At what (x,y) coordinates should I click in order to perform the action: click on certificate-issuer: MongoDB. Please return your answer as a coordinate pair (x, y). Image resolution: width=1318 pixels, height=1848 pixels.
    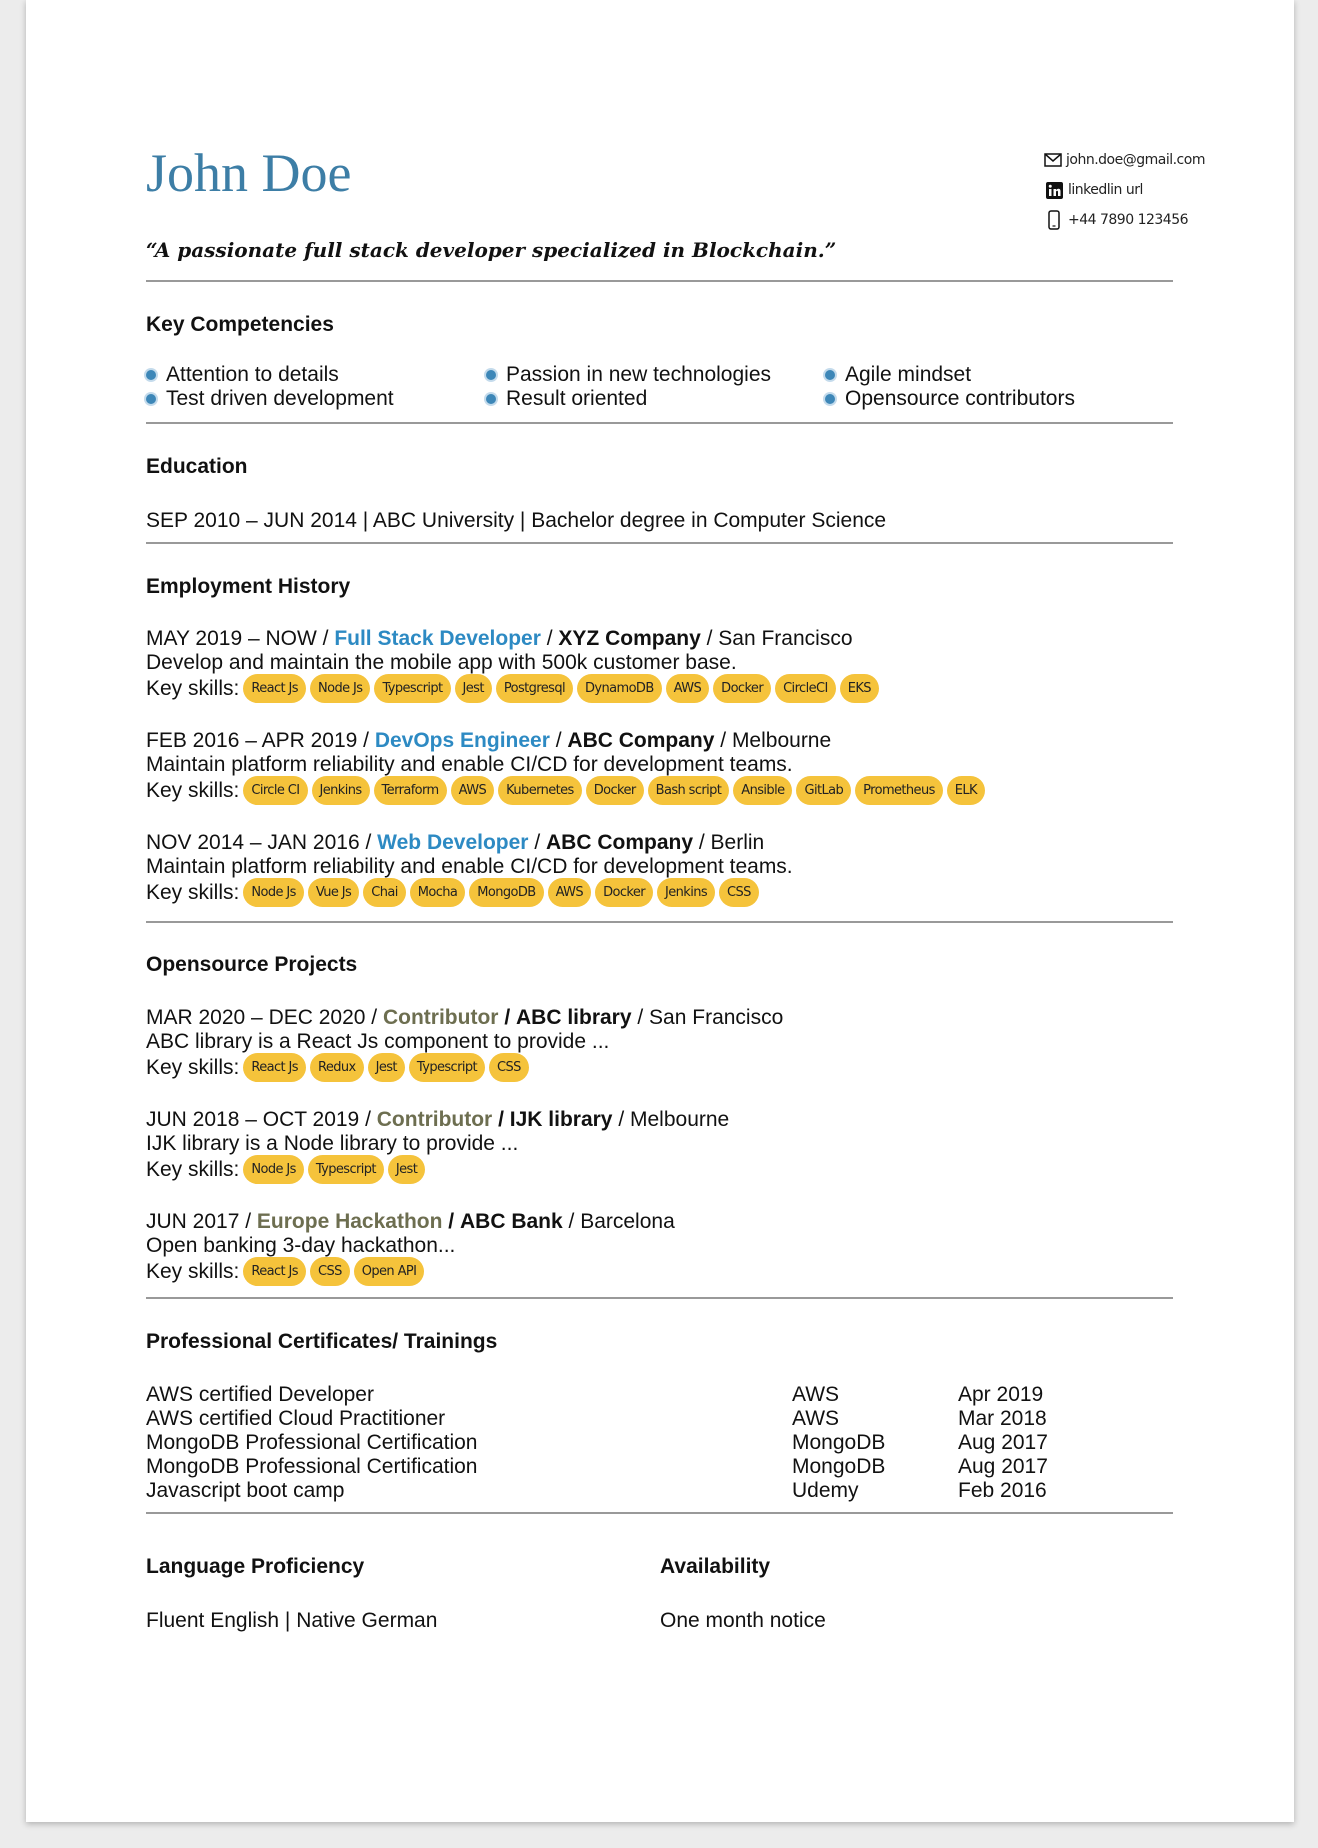
    Looking at the image, I should click on (839, 1442).